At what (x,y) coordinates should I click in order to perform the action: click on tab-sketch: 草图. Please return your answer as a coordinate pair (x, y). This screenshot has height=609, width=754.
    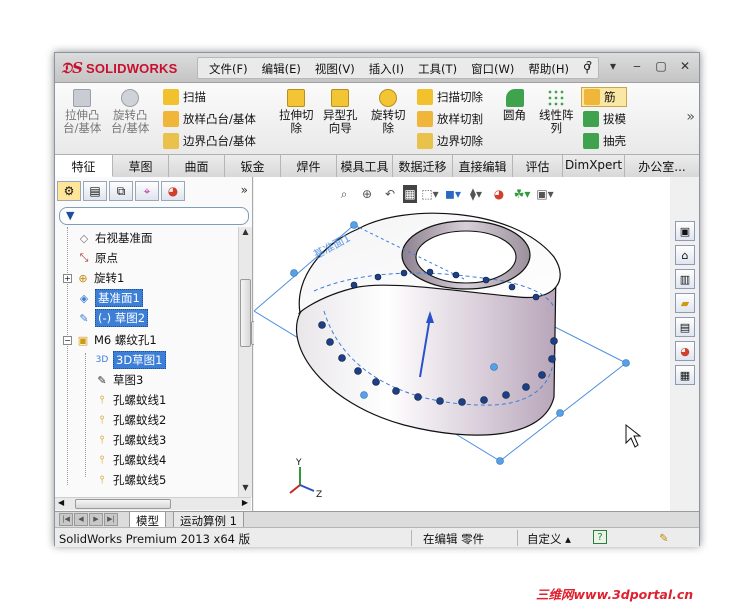
    Looking at the image, I should click on (141, 166).